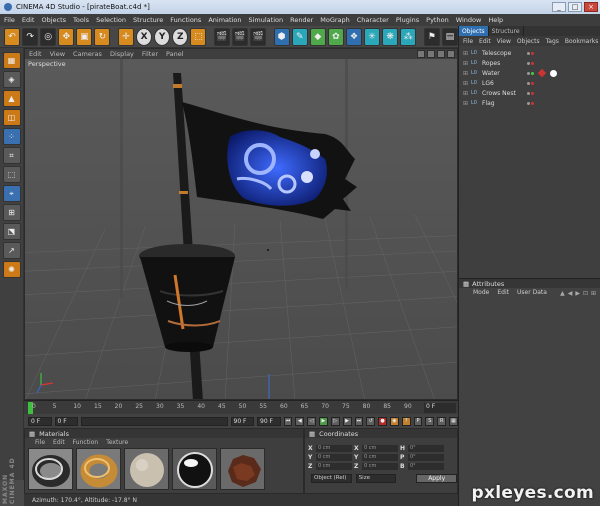  I want to click on nav-back-icon: ◀, so click(570, 293).